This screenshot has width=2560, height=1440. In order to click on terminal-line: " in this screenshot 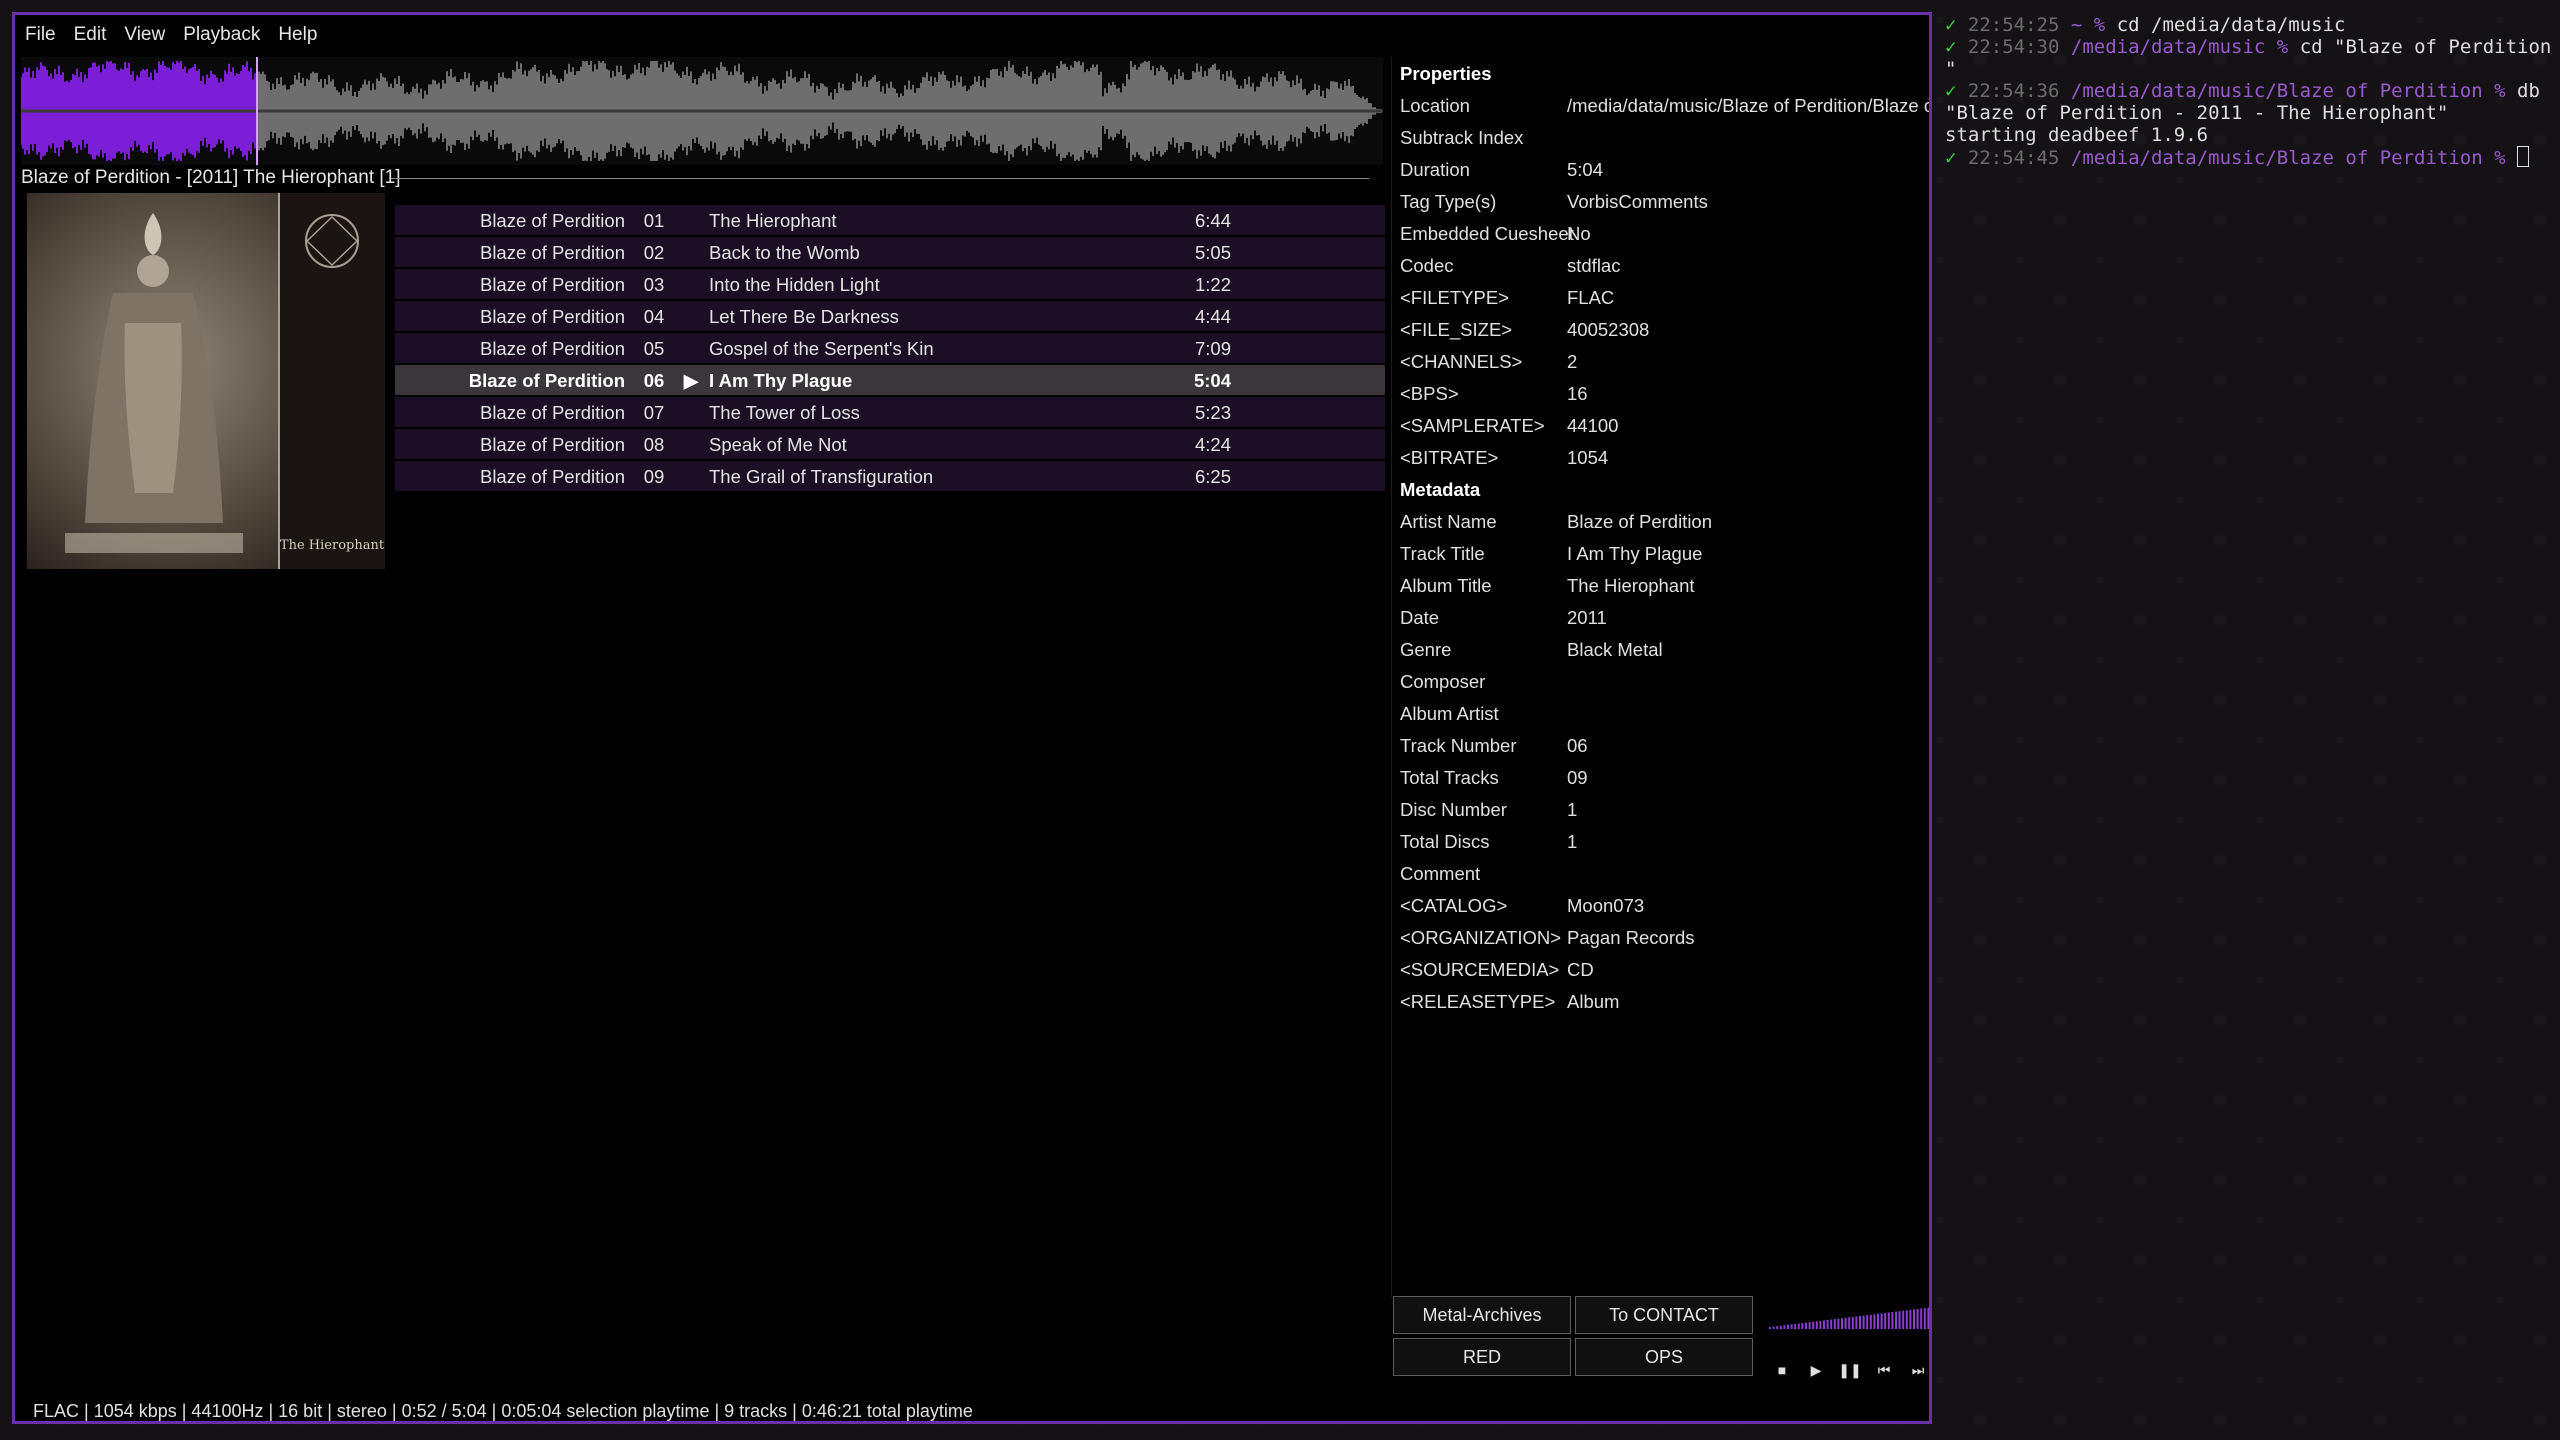, I will do `click(2245, 69)`.